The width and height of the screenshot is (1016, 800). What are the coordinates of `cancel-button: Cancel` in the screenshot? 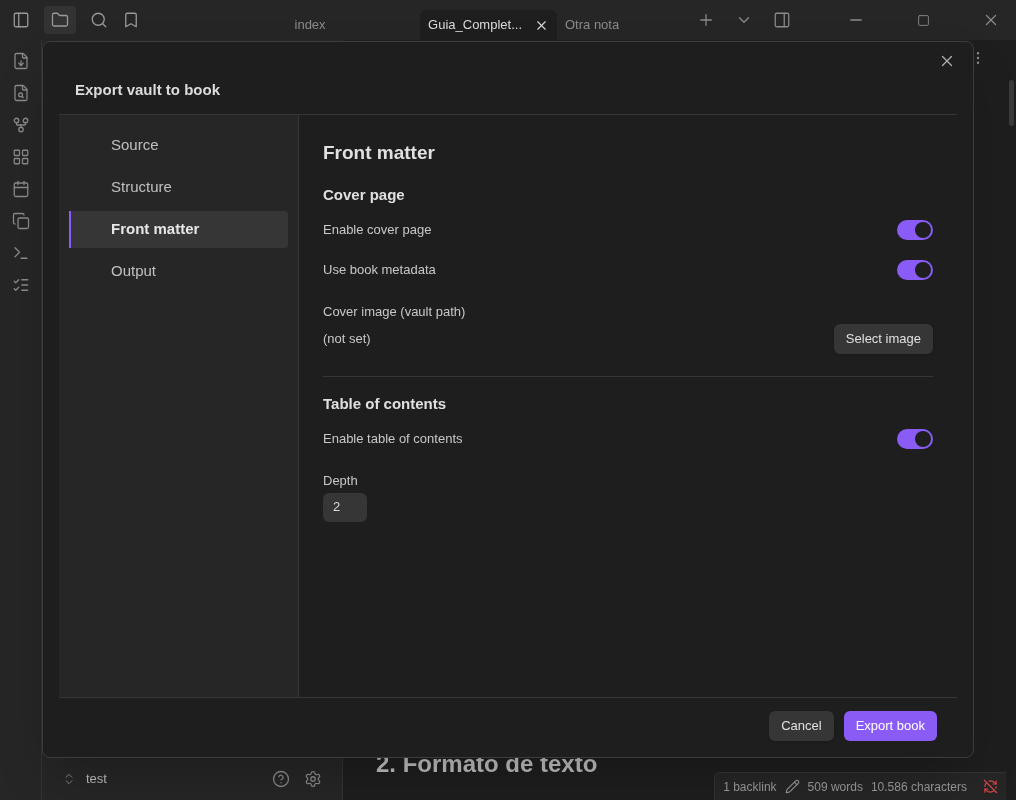 It's located at (801, 726).